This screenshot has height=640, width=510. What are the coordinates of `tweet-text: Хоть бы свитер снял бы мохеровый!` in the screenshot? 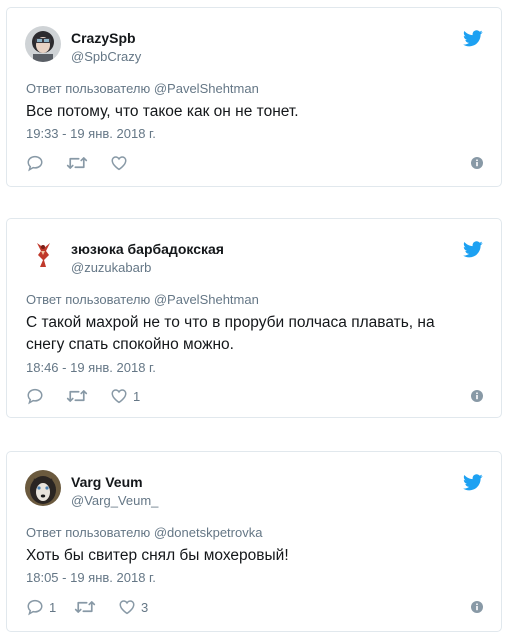 It's located at (157, 555).